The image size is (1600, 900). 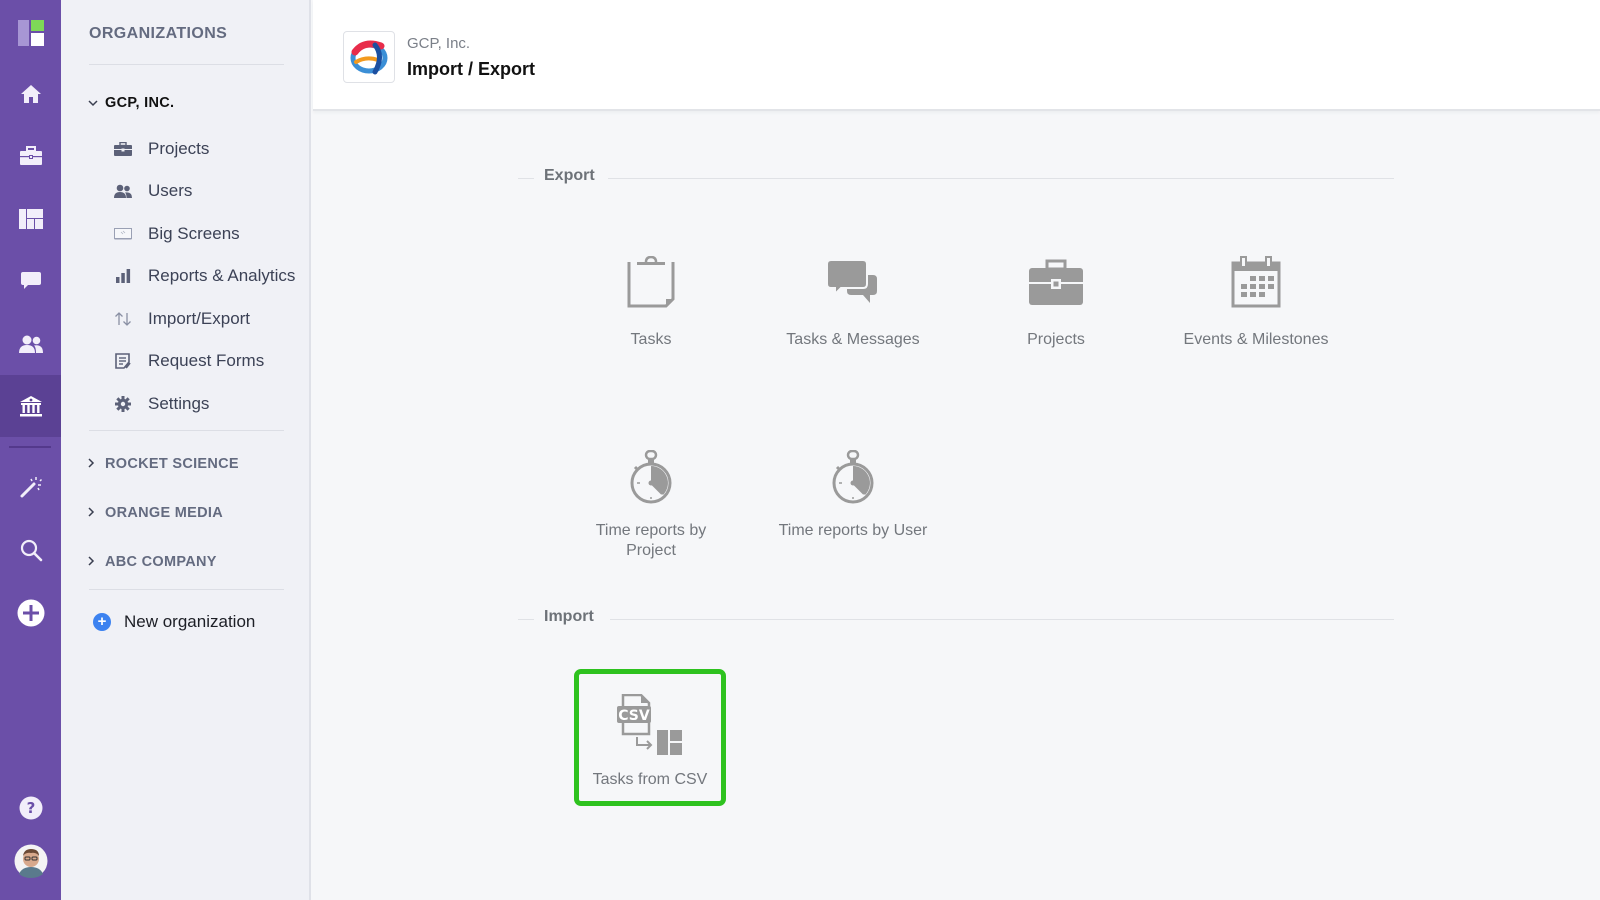 What do you see at coordinates (199, 318) in the screenshot?
I see `sidebar-item-label: Import/Export` at bounding box center [199, 318].